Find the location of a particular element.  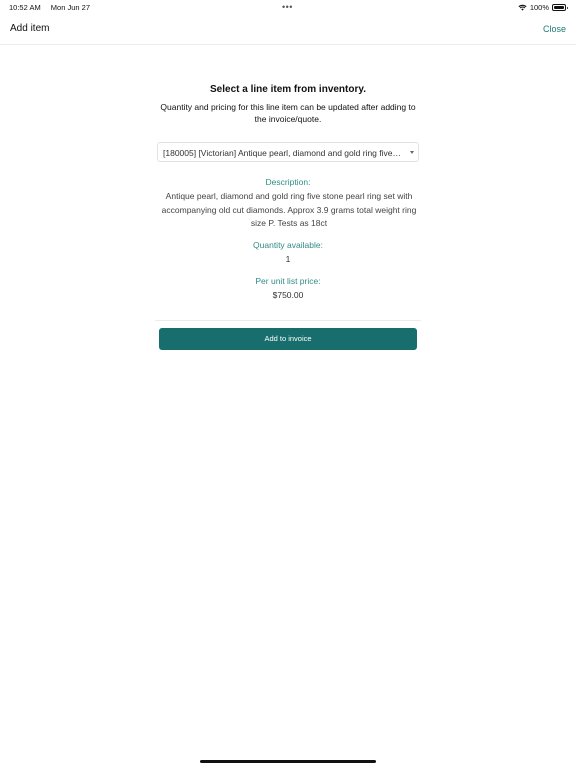

status-bar: 10:52 AM Mon Jun 27 ••• 100% is located at coordinates (288, 7).